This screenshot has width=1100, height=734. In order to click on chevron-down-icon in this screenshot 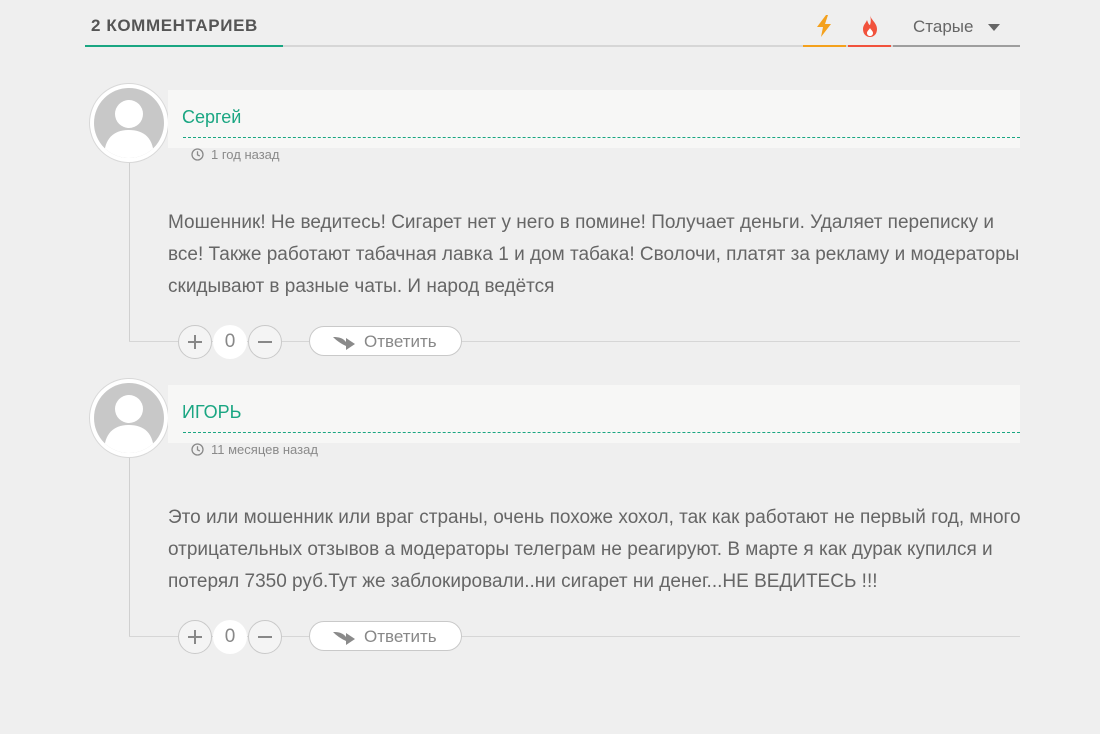, I will do `click(994, 27)`.